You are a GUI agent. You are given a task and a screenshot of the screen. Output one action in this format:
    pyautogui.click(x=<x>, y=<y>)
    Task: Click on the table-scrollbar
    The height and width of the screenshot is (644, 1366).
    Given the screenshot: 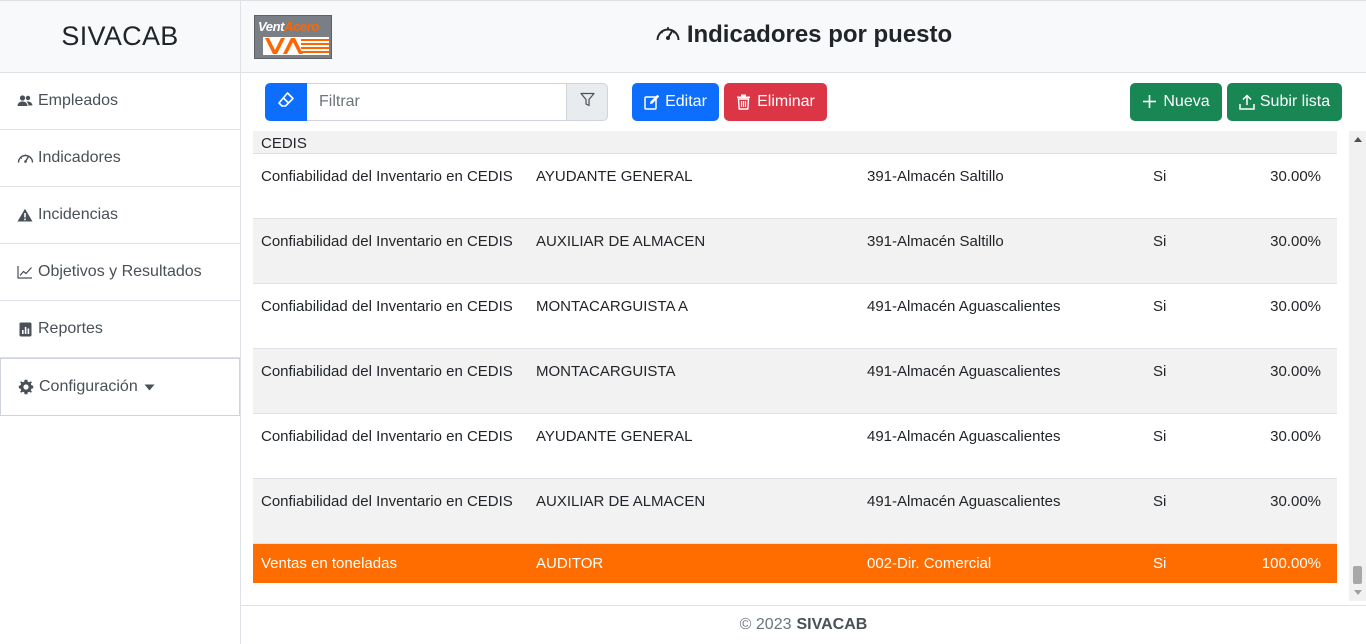 What is the action you would take?
    pyautogui.click(x=1357, y=366)
    